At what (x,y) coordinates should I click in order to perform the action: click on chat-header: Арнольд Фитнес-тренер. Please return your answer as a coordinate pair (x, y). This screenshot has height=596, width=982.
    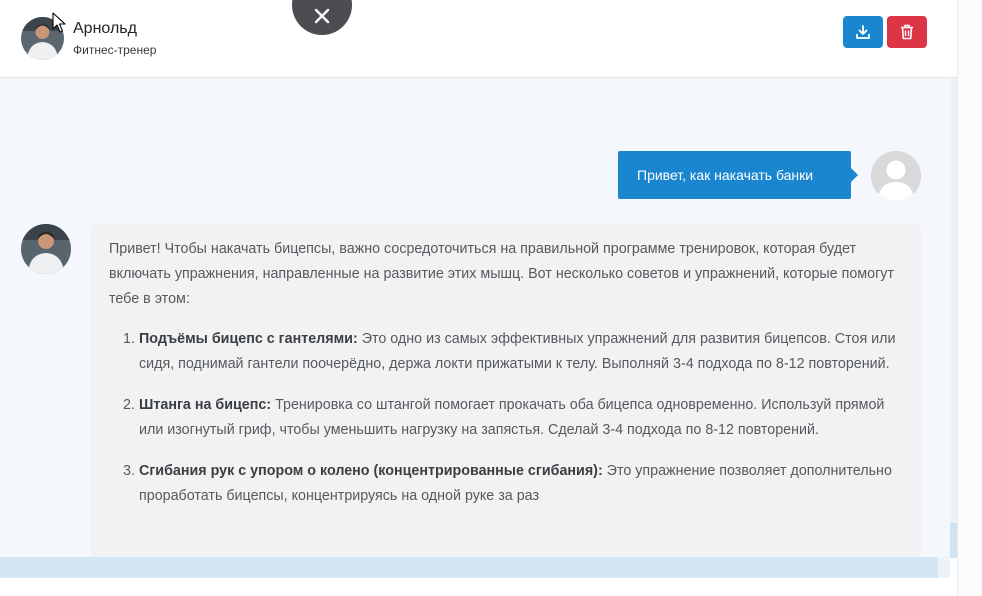
    Looking at the image, I should click on (478, 39).